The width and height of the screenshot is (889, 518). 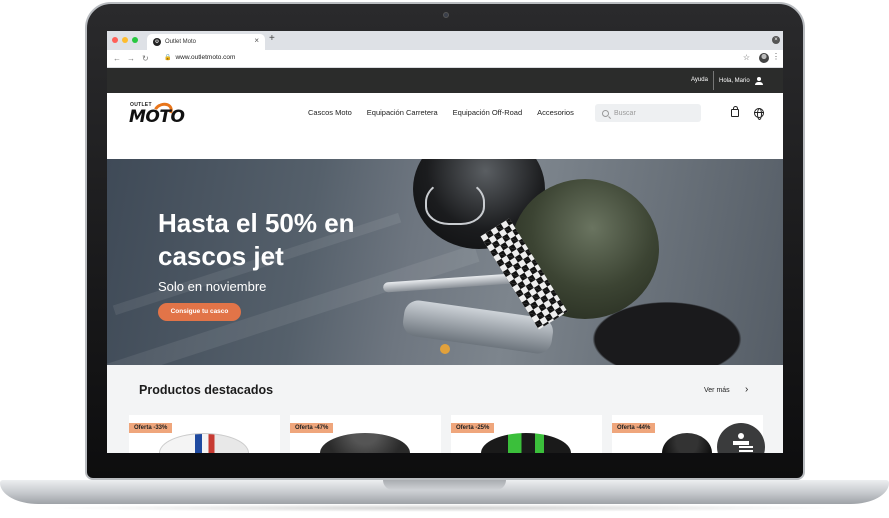 I want to click on browser-addressbar: ← → ↻ 🔒 www.outletmoto.com ☆ ⋮, so click(x=445, y=59).